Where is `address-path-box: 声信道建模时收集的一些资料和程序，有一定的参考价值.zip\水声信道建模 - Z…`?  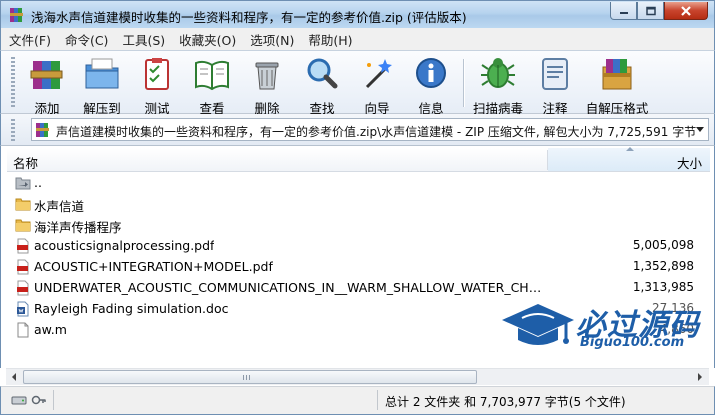
address-path-box: 声信道建模时收集的一些资料和程序，有一定的参考价值.zip\水声信道建模 - Z… is located at coordinates (370, 129).